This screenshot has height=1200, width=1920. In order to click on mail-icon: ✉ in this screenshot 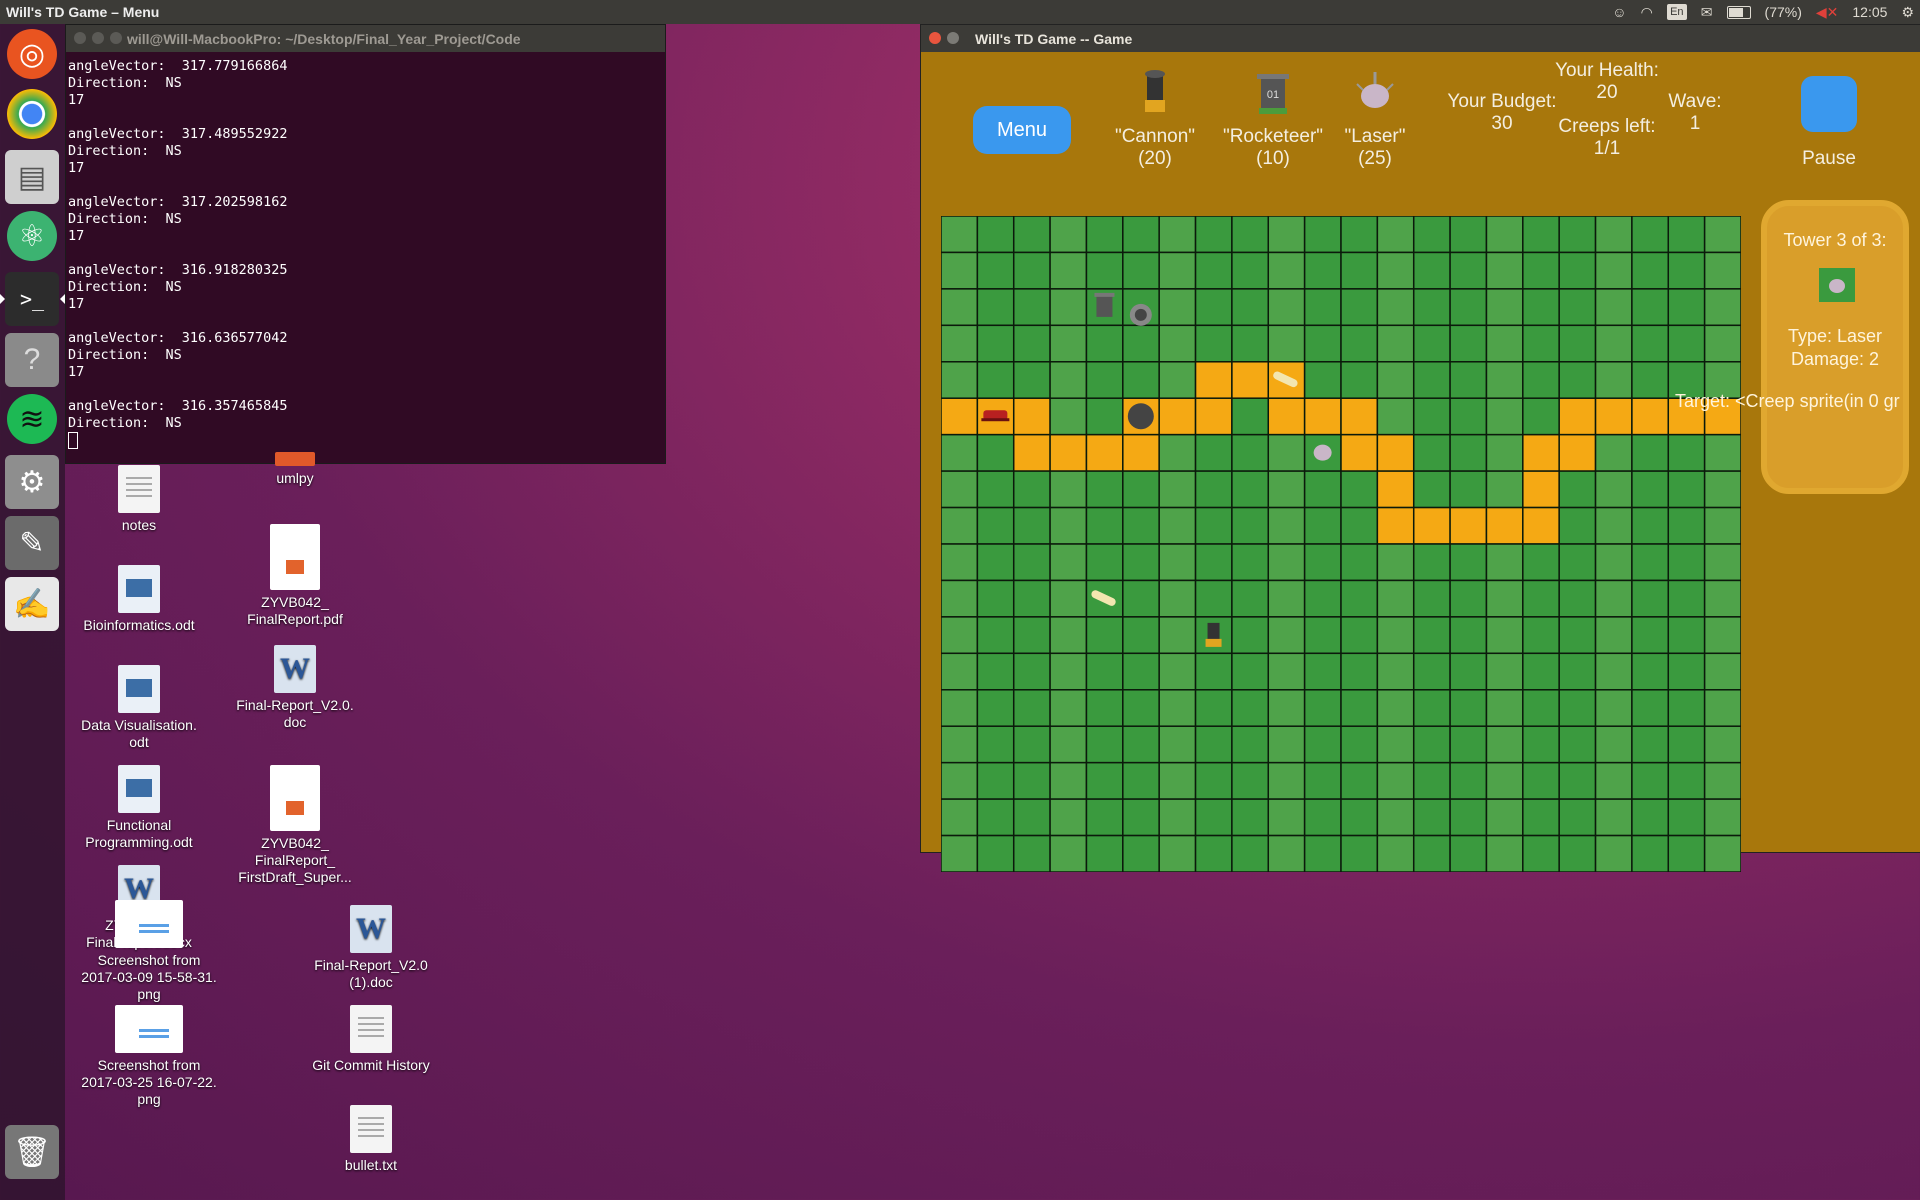, I will do `click(1707, 12)`.